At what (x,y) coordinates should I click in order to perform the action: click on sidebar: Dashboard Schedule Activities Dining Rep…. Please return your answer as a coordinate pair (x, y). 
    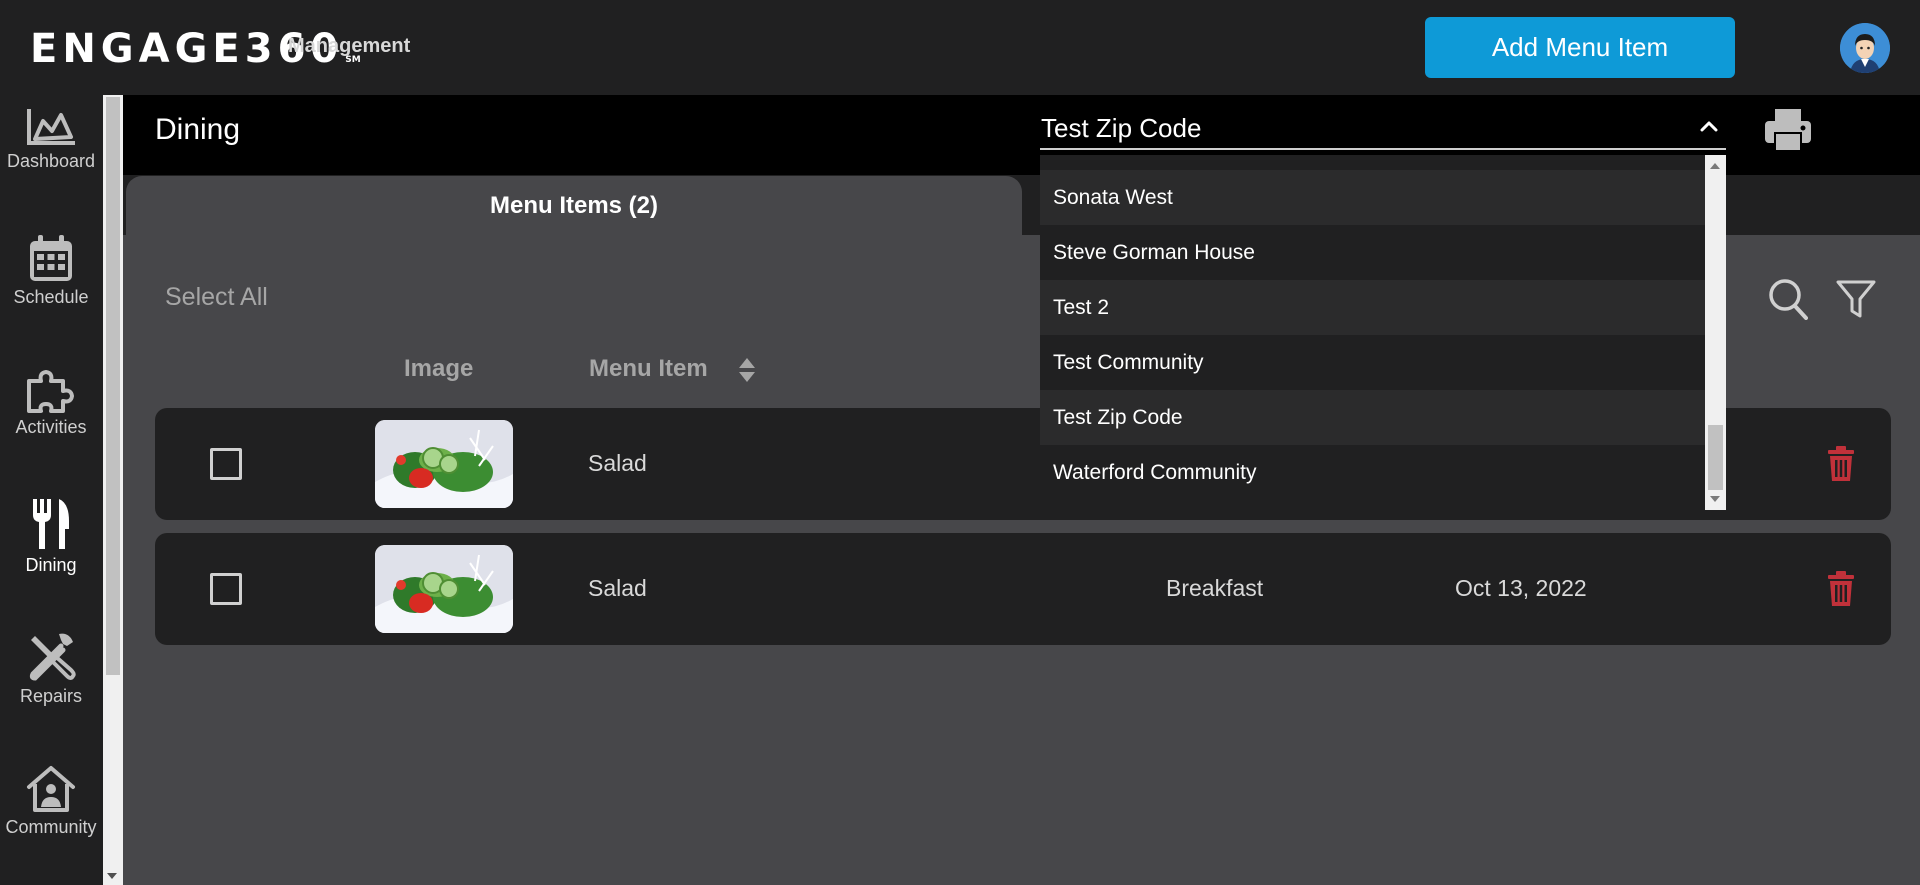
    Looking at the image, I should click on (51, 490).